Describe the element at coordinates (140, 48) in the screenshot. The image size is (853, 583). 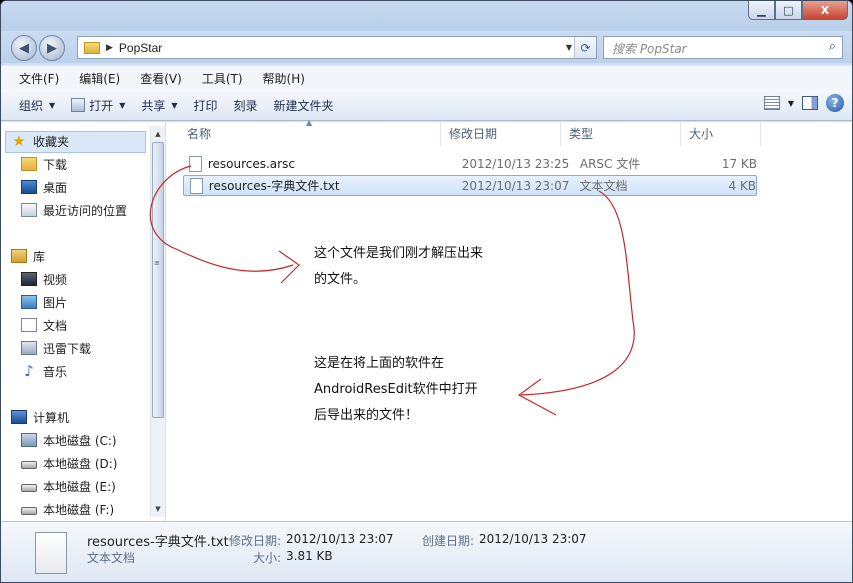
I see `breadcrumb-current: PopStar` at that location.